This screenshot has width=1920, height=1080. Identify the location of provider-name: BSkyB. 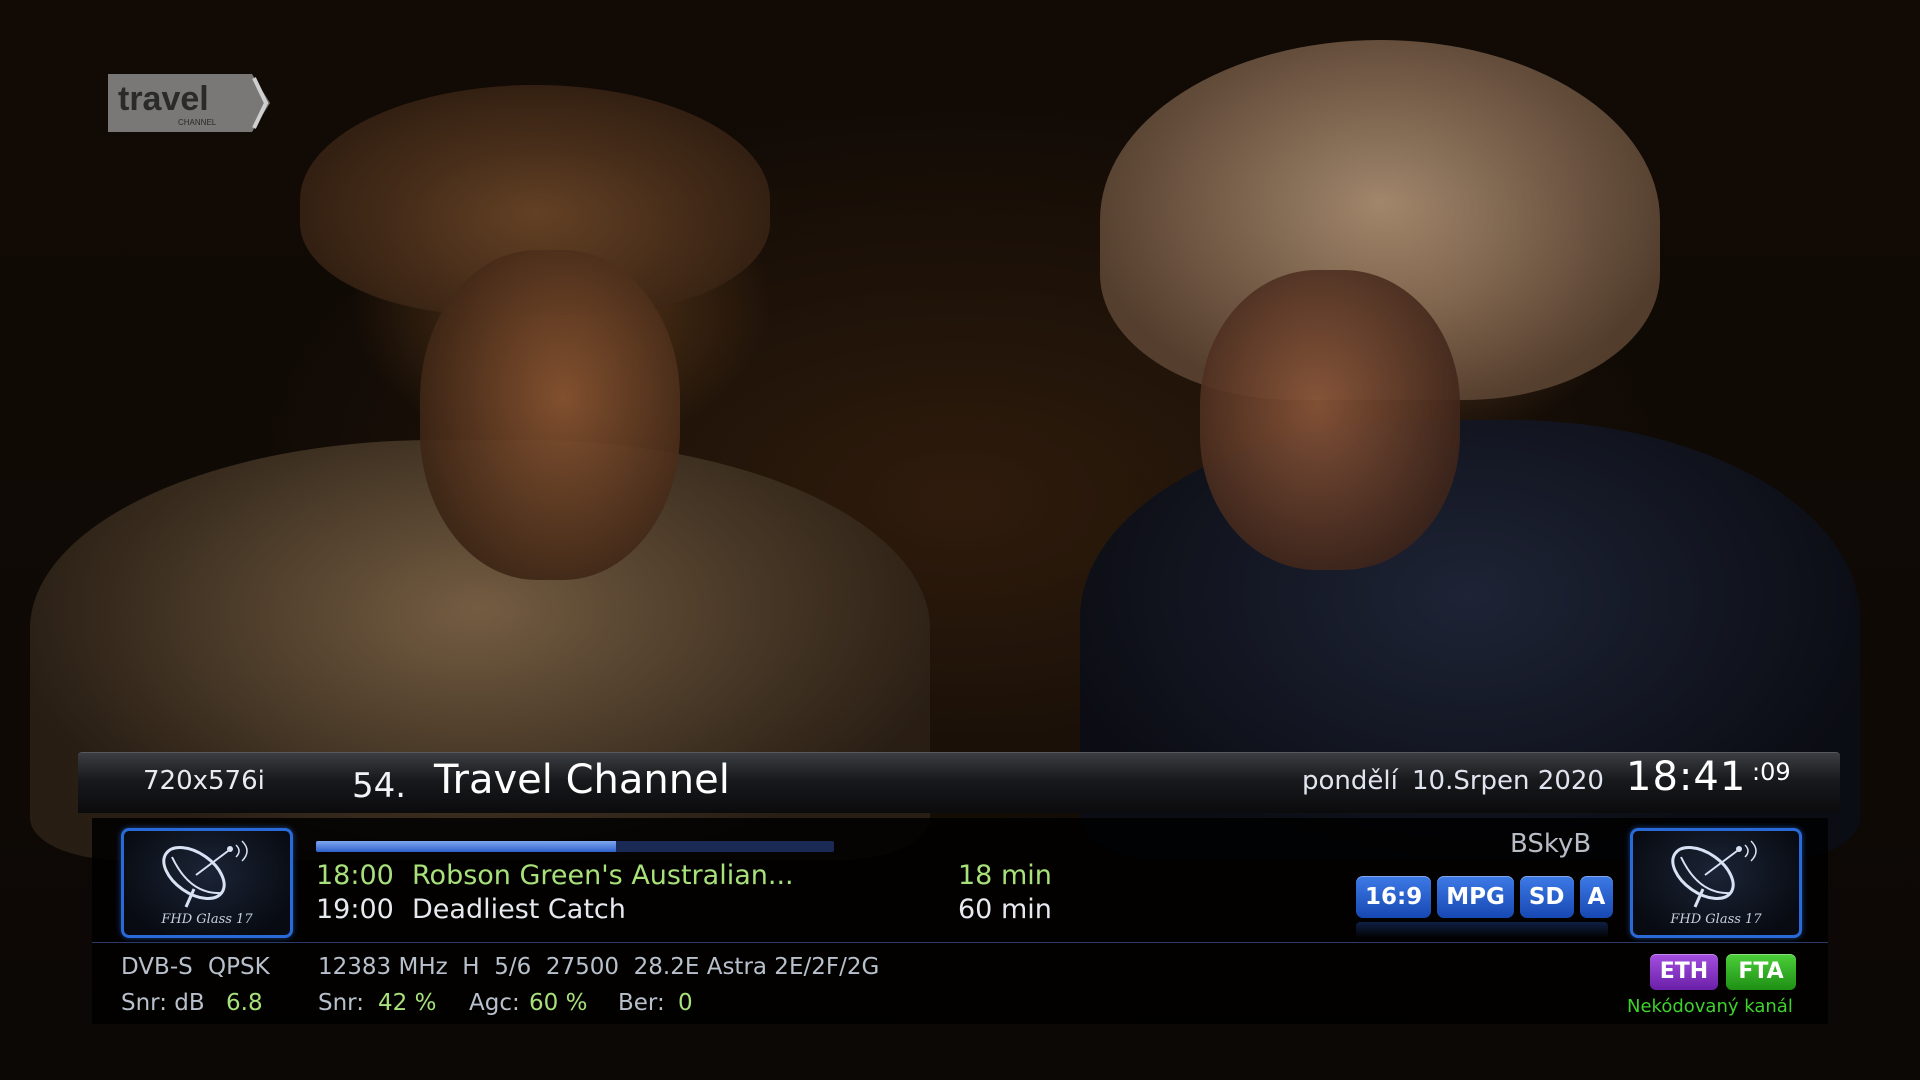
(1551, 844).